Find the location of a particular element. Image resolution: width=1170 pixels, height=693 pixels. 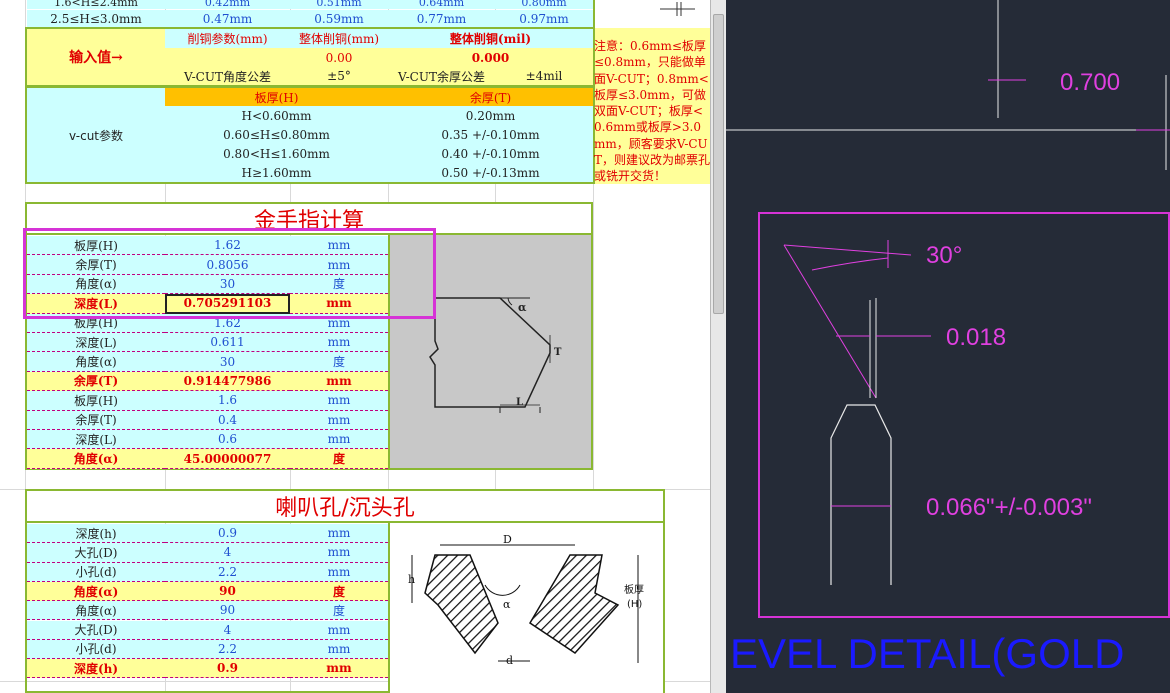

cell: 0.64mm is located at coordinates (441, 4).